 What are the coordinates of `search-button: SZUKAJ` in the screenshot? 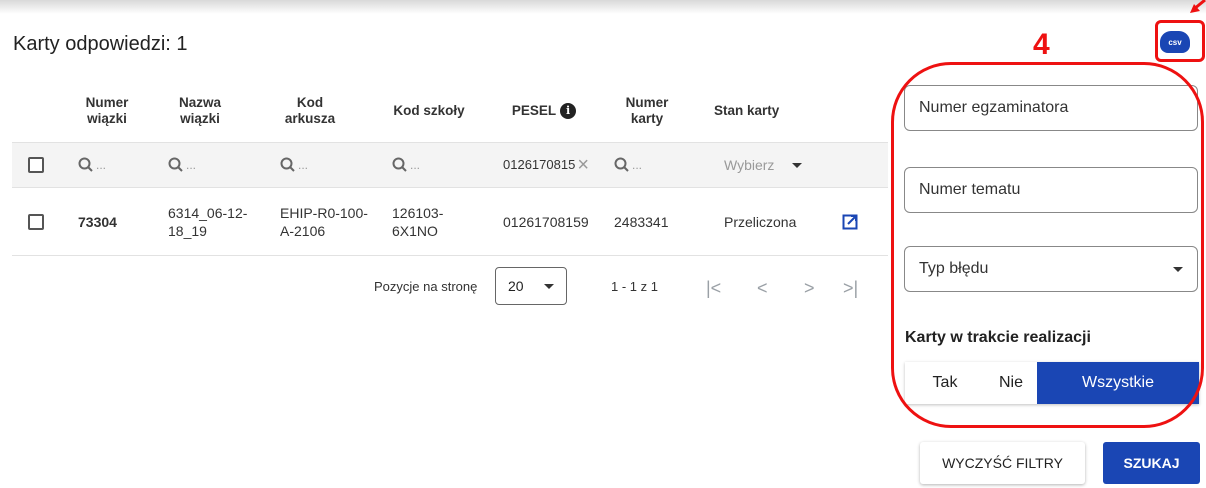 It's located at (1151, 463).